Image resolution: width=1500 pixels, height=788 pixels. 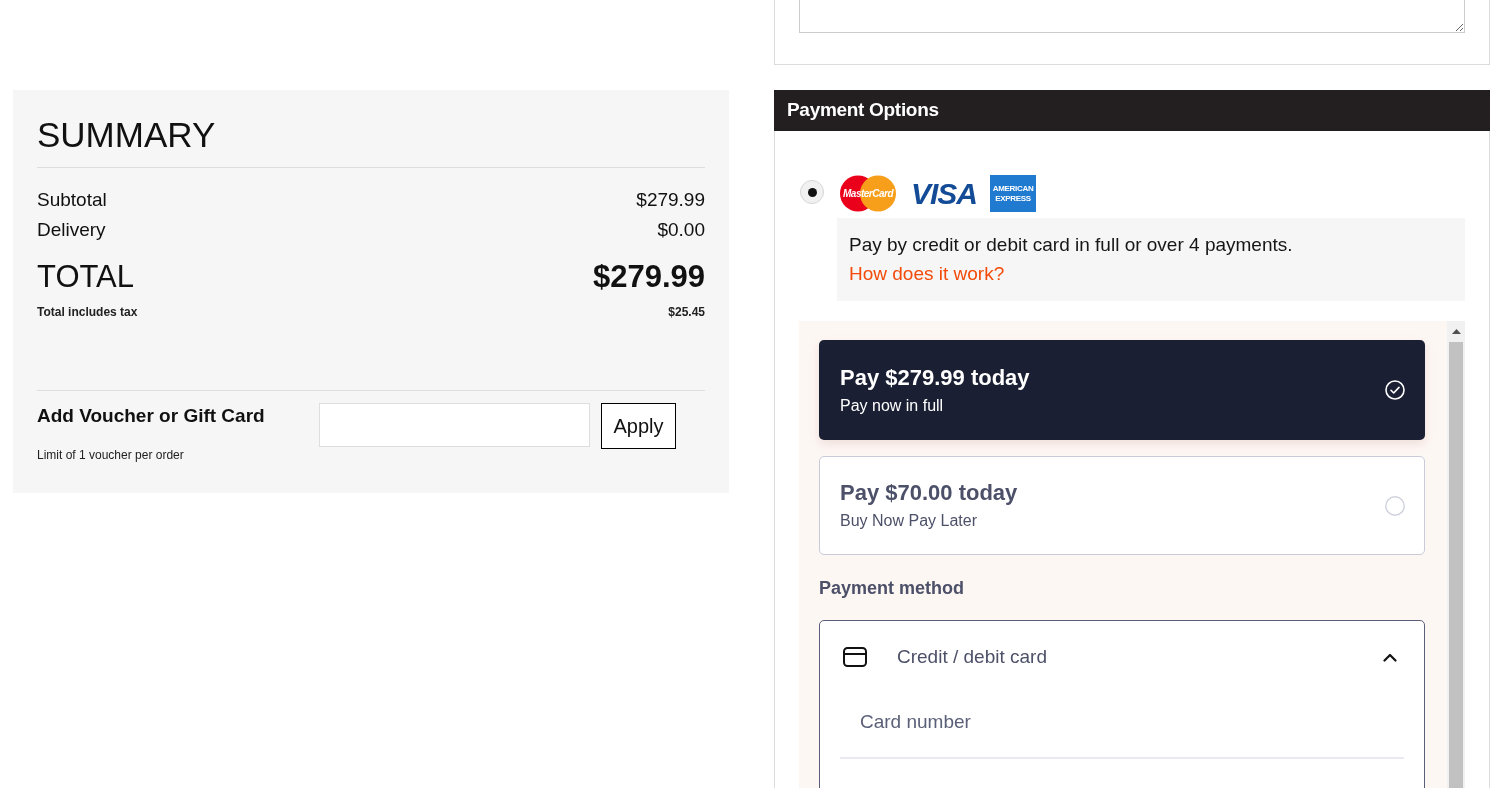 What do you see at coordinates (686, 312) in the screenshot?
I see `tax-value: $25.45` at bounding box center [686, 312].